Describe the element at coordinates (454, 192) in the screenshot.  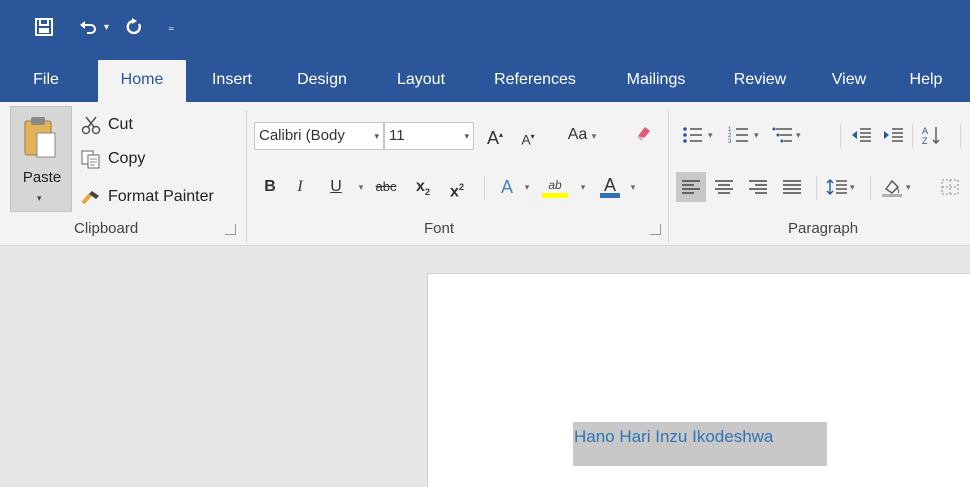
I see `superscript-label: x` at that location.